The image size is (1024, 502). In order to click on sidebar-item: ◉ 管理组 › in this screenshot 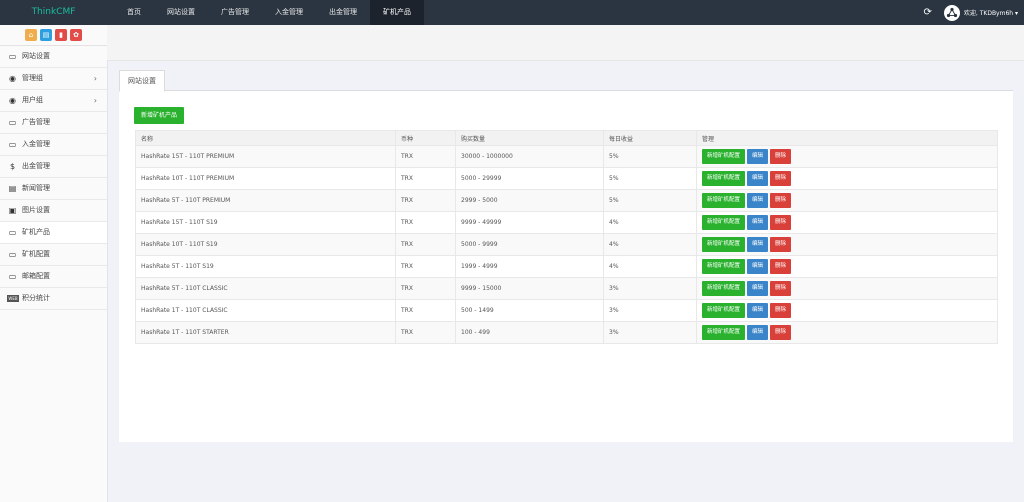, I will do `click(53, 79)`.